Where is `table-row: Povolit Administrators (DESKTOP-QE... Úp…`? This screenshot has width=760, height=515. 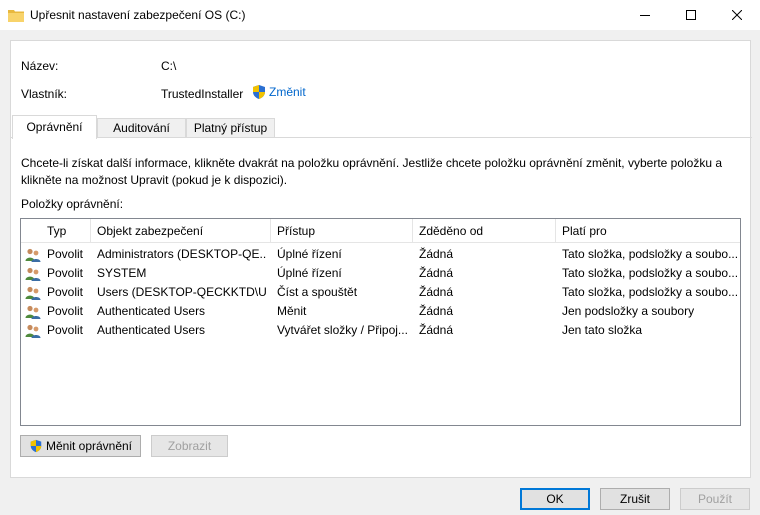 table-row: Povolit Administrators (DESKTOP-QE... Úp… is located at coordinates (380, 254).